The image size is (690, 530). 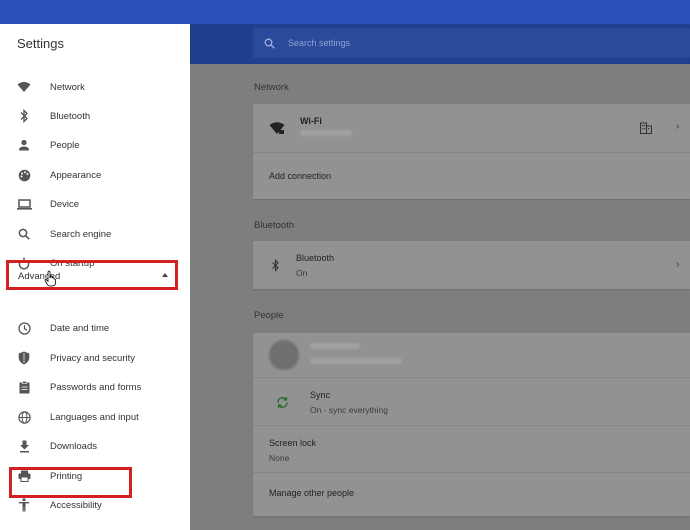 I want to click on sidebar-item-label: Date and time, so click(x=80, y=328).